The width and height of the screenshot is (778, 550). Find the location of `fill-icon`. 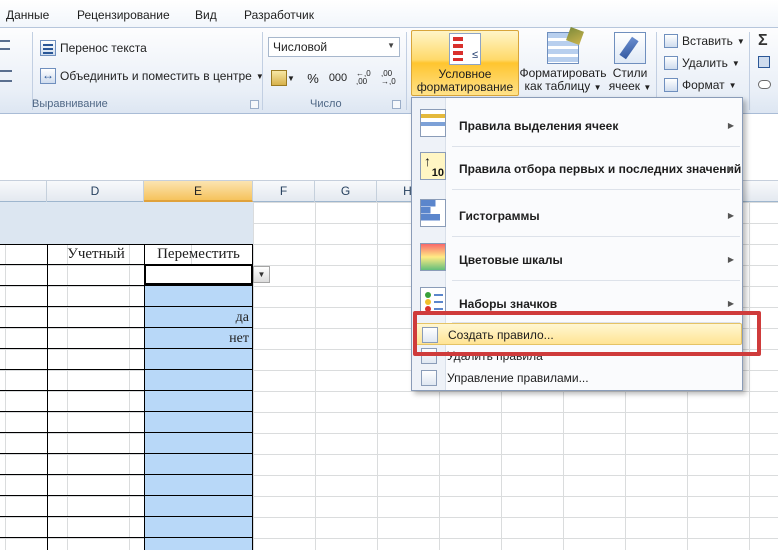

fill-icon is located at coordinates (764, 62).